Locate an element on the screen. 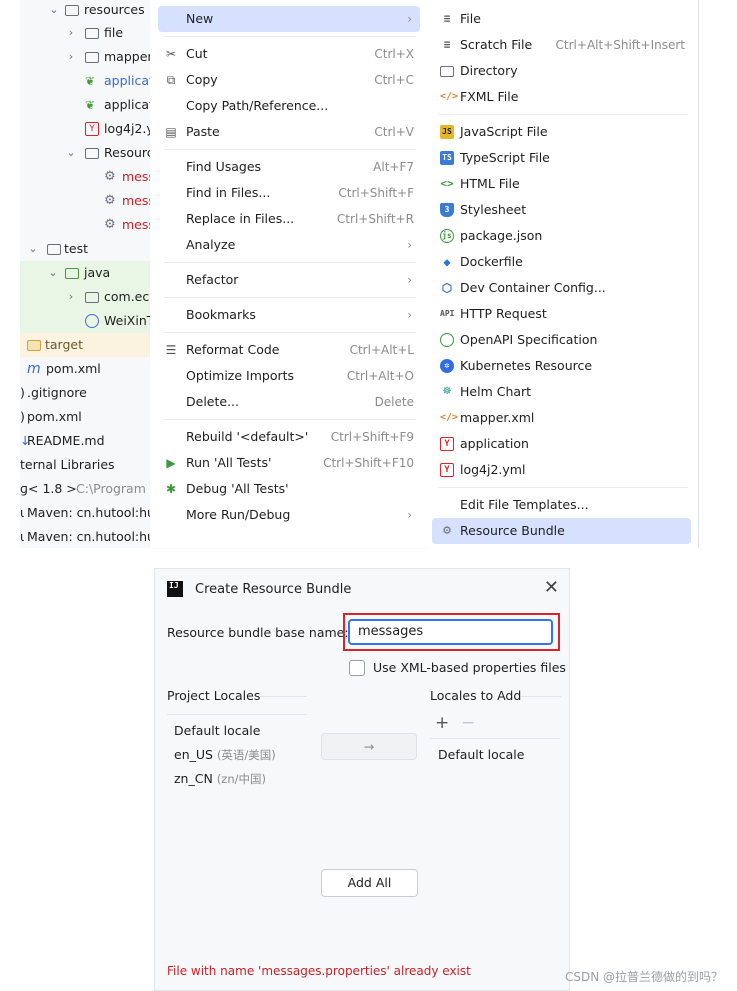  tree-item-test-class: WeiXinT is located at coordinates (85, 321).